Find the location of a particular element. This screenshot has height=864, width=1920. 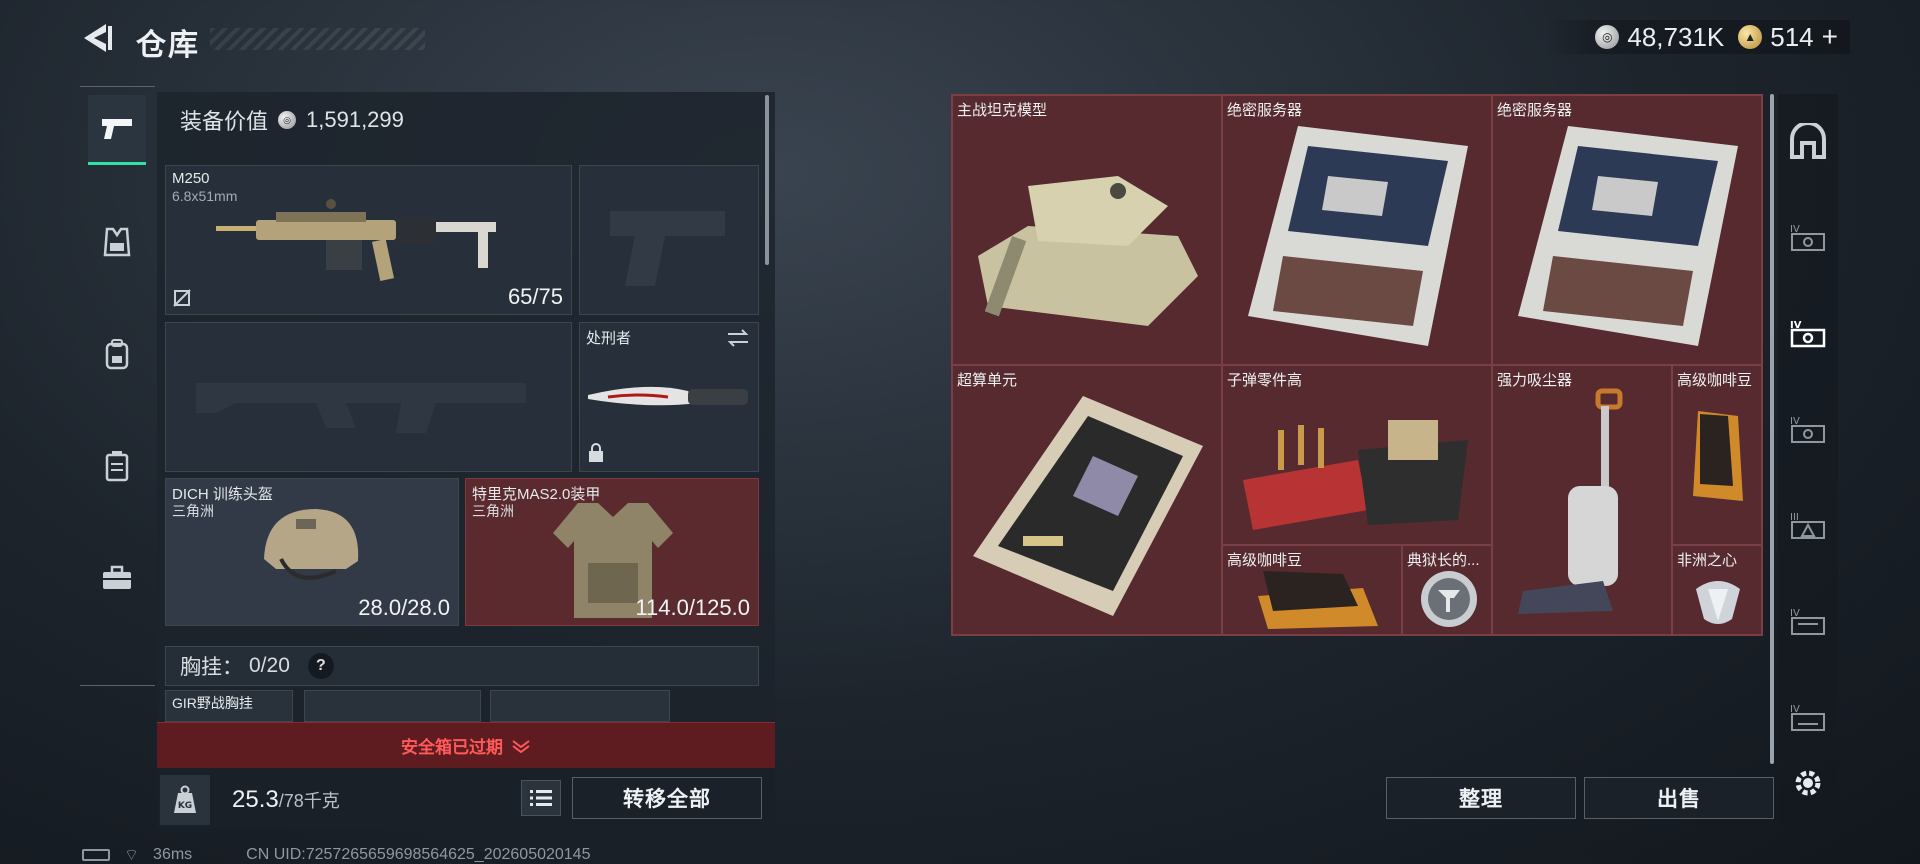

storage-item: 强力吸尘器 is located at coordinates (1582, 500).